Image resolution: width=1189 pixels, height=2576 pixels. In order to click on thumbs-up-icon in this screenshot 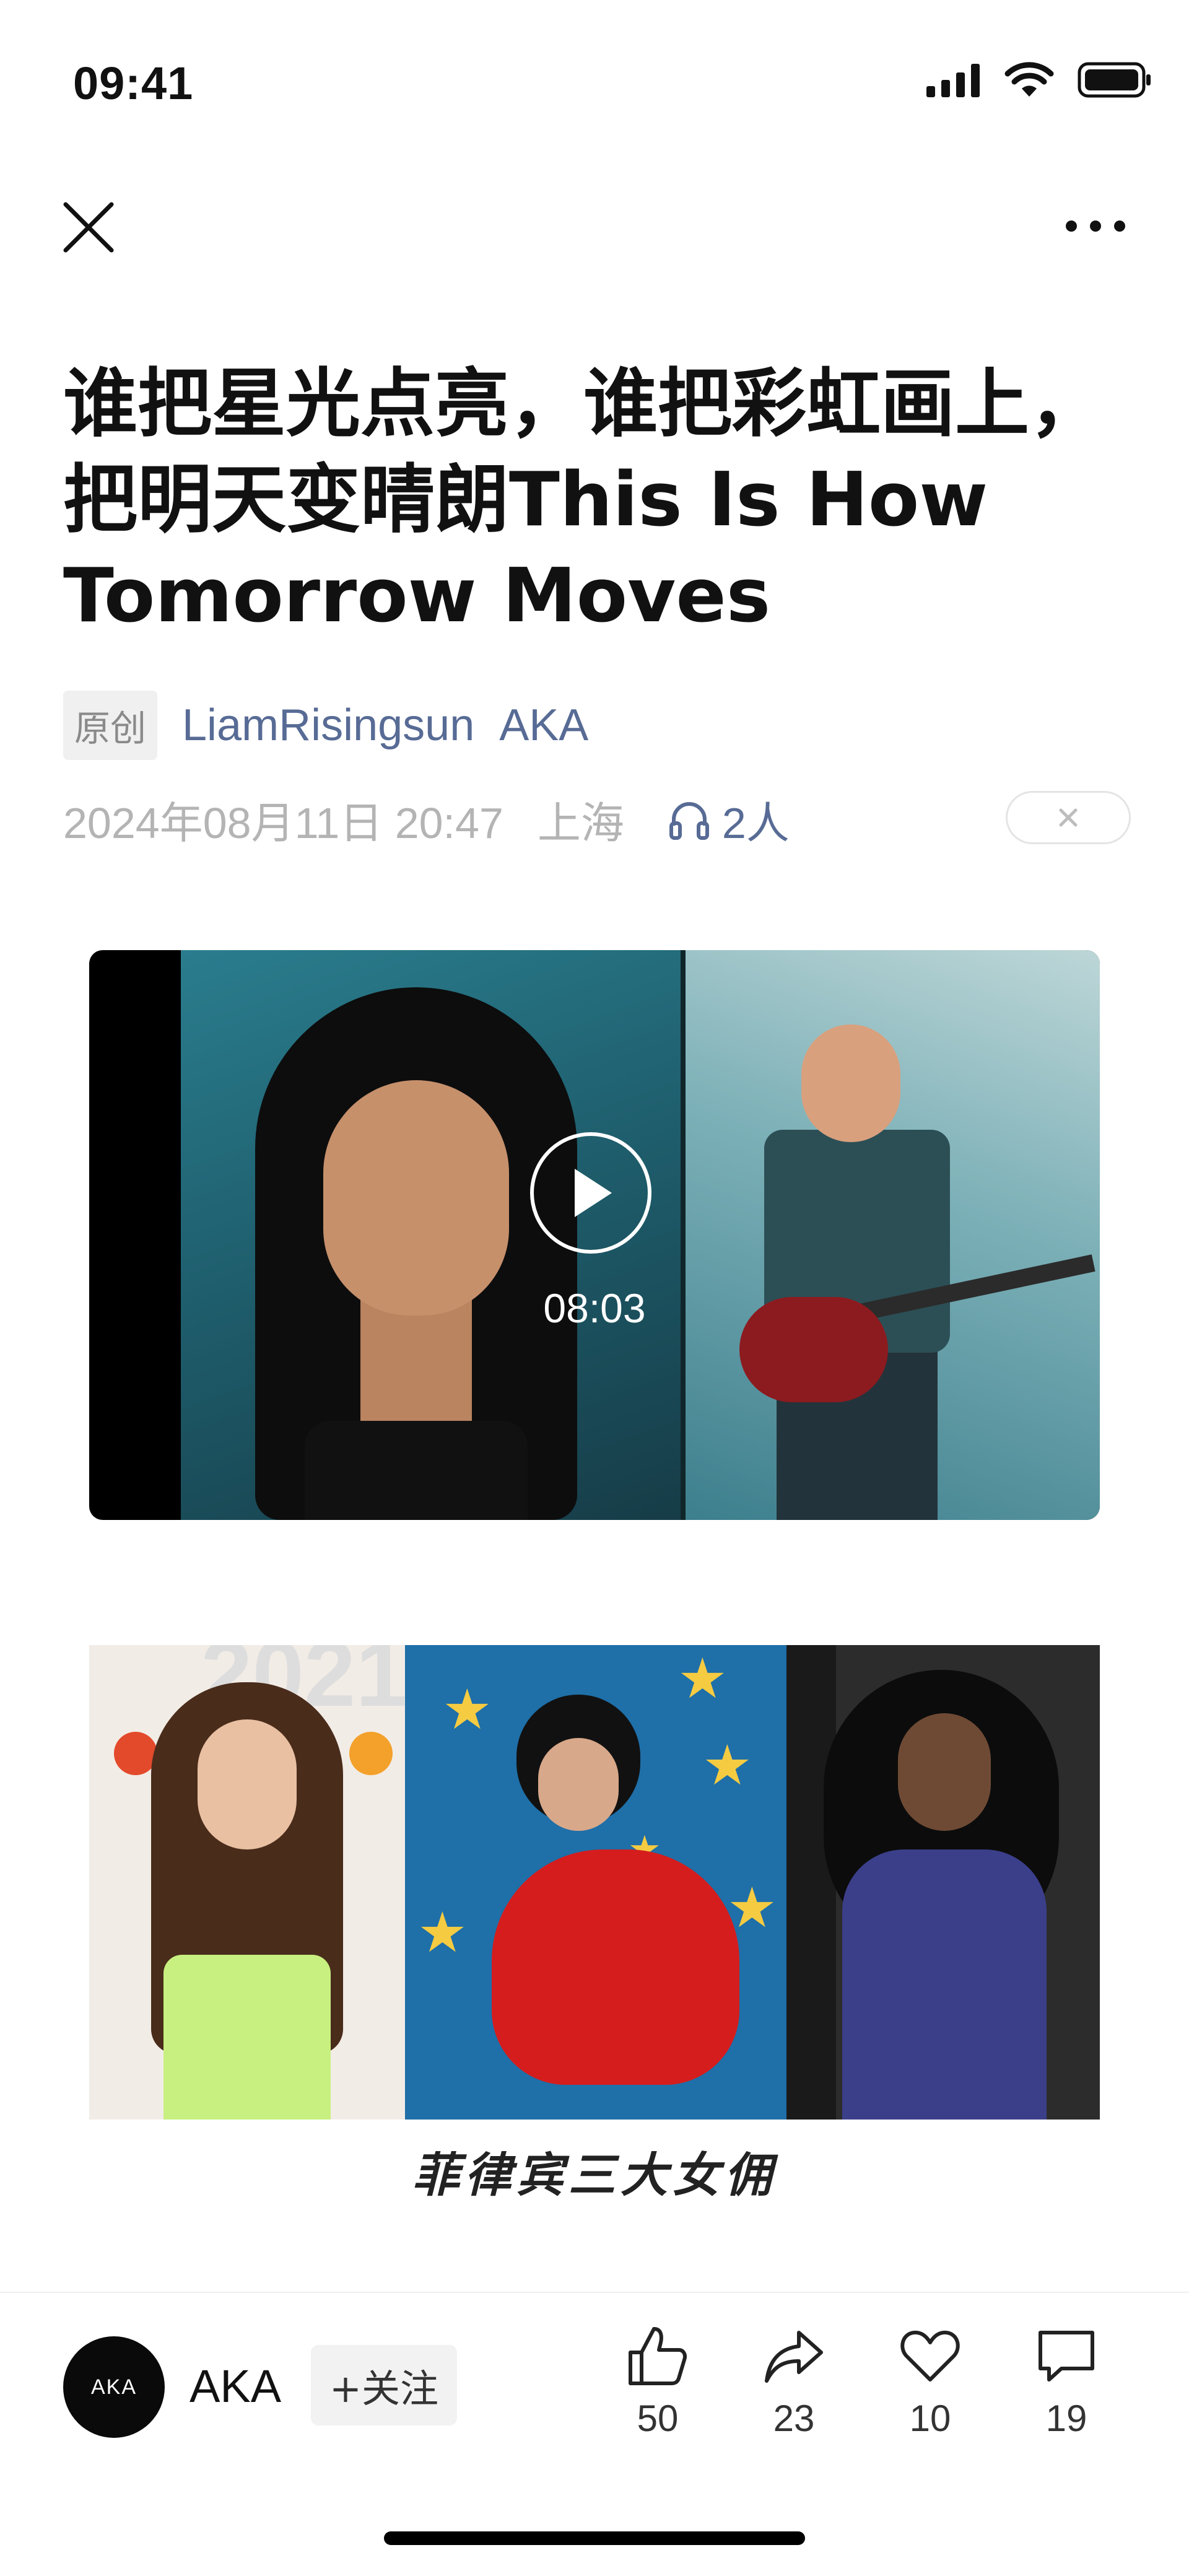, I will do `click(658, 2356)`.